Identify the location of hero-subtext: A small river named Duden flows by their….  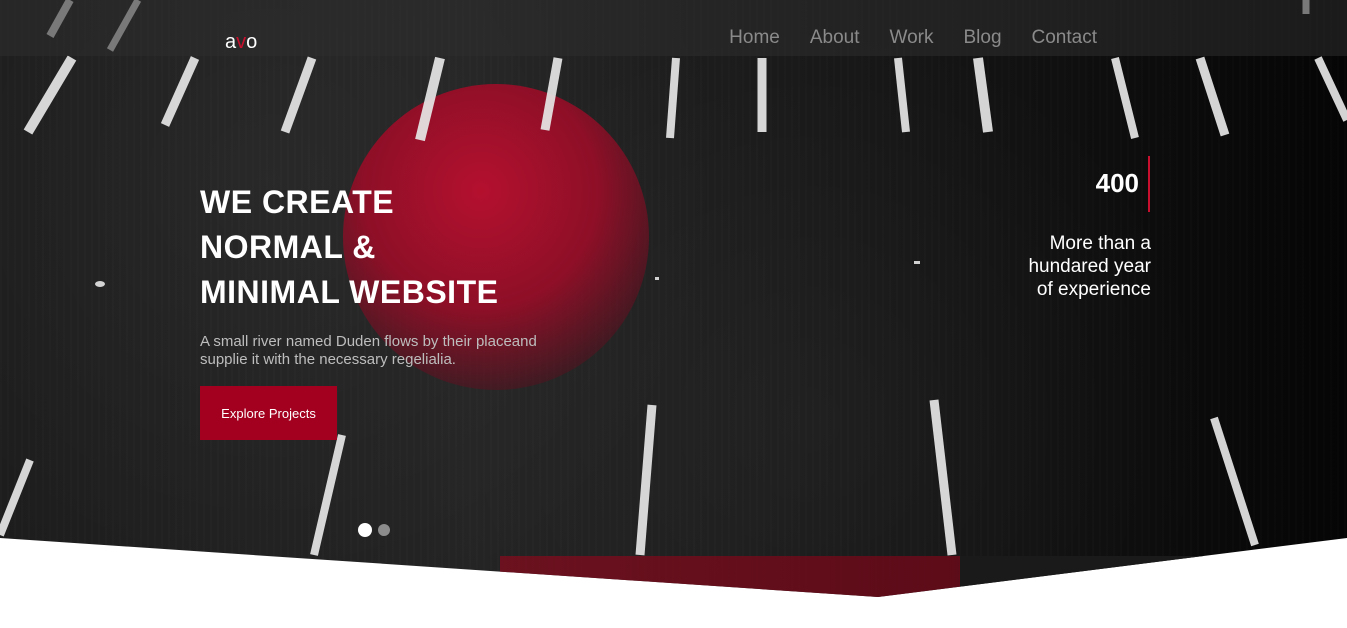
(368, 350).